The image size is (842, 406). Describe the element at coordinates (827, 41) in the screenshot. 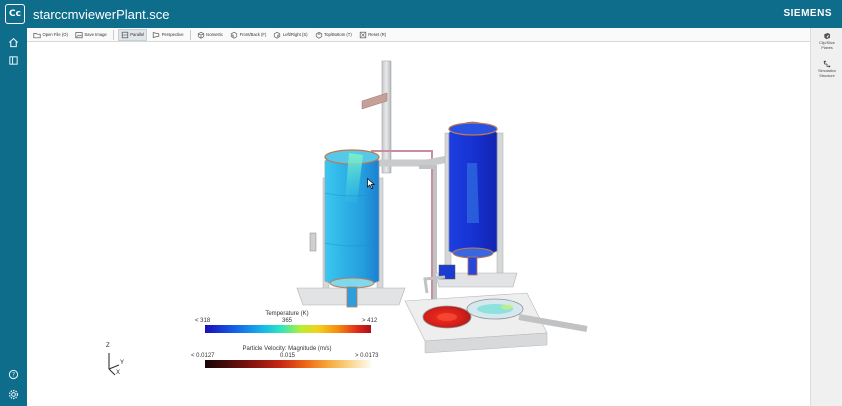

I see `clip-slice-planes-button: Clip/Slice Planes` at that location.